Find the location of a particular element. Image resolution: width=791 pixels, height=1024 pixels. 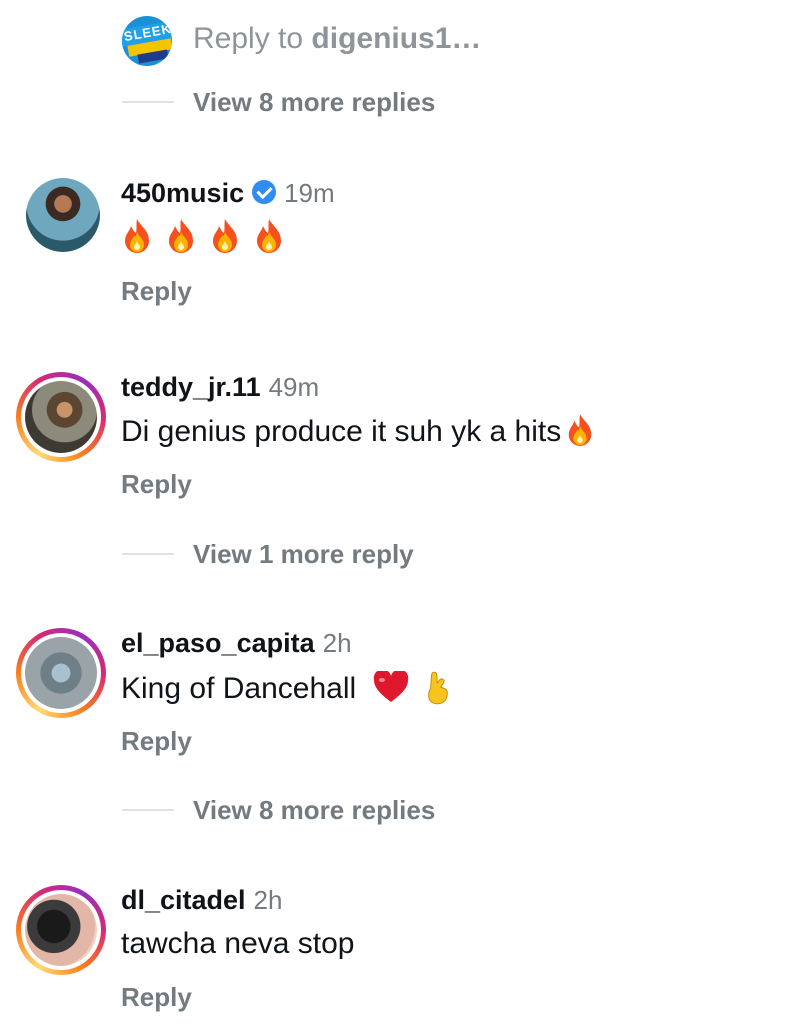

comment-username: dl_citadel 2h is located at coordinates (201, 900).